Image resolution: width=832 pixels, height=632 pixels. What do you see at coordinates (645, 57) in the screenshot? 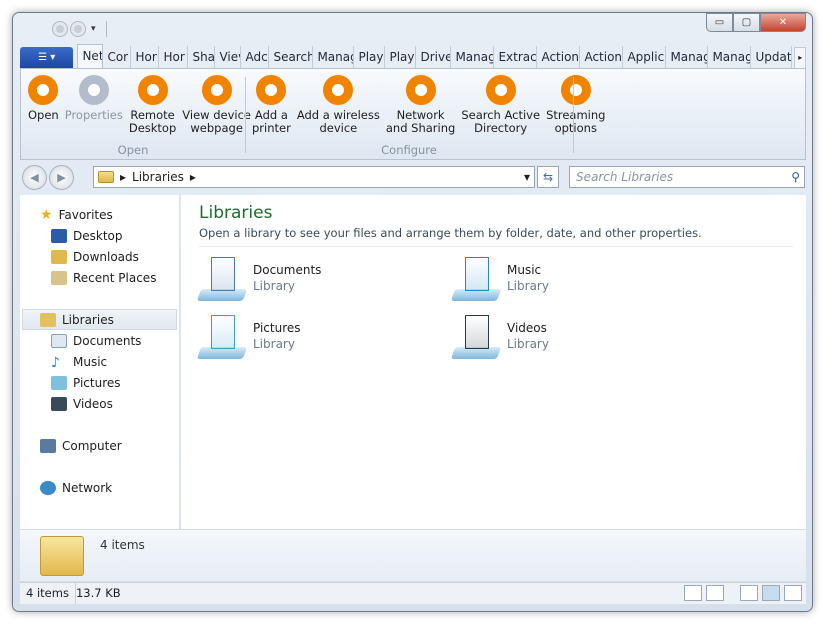
I see `tab-16: Applic` at bounding box center [645, 57].